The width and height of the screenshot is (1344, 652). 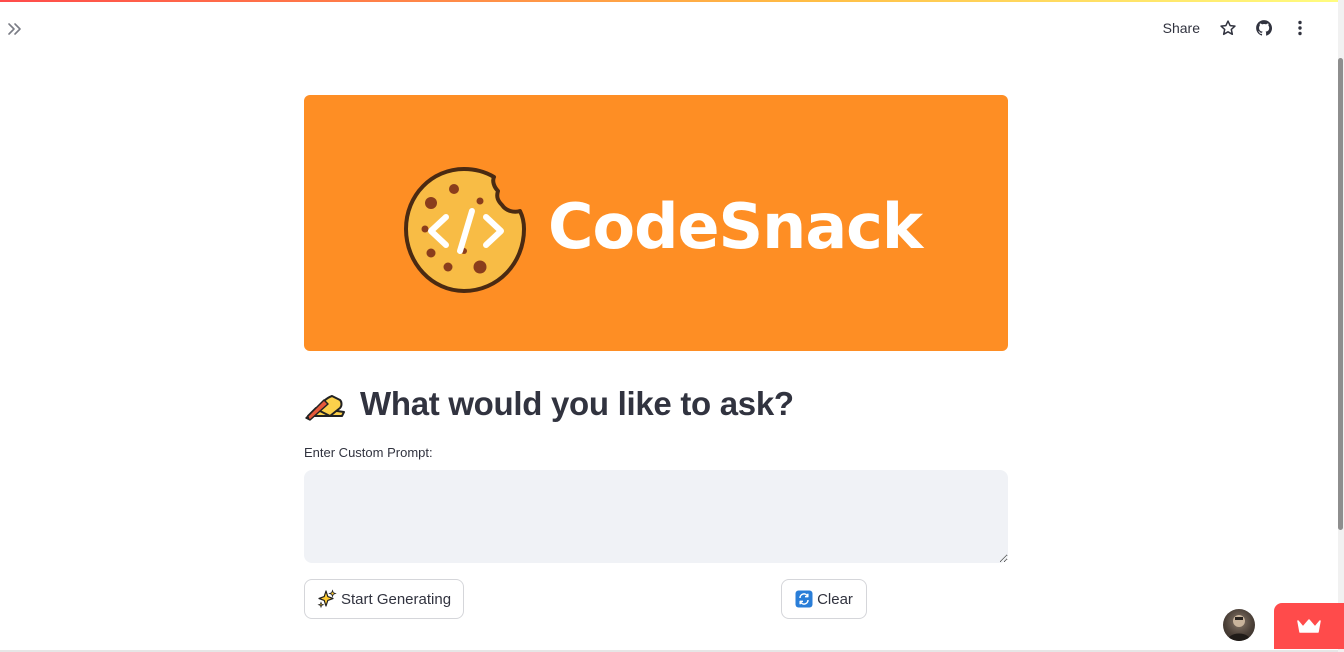 What do you see at coordinates (669, 28) in the screenshot?
I see `app-header: Share` at bounding box center [669, 28].